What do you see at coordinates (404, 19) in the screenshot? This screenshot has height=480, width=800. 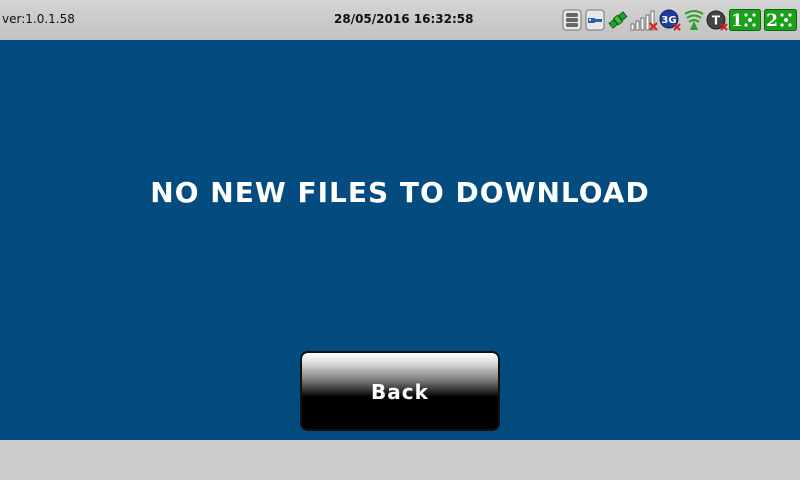 I see `datetime-label: 28/05/2016 16:32:58` at bounding box center [404, 19].